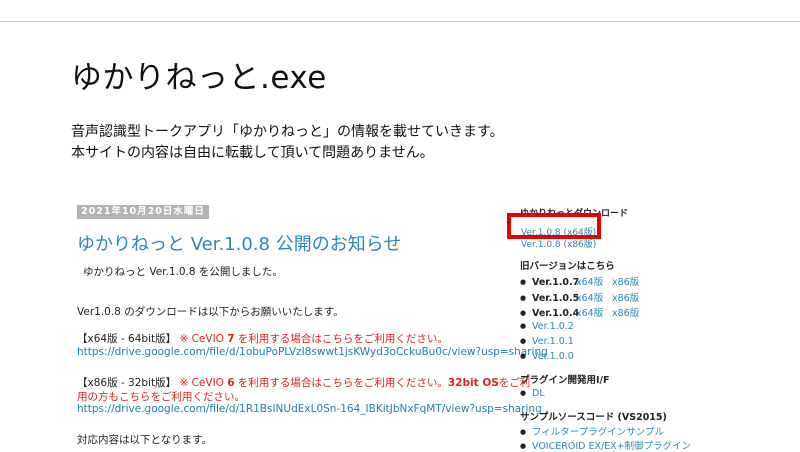  Describe the element at coordinates (161, 397) in the screenshot. I see `x86-note-continued: 用の方もこちらをご利用ください。` at that location.